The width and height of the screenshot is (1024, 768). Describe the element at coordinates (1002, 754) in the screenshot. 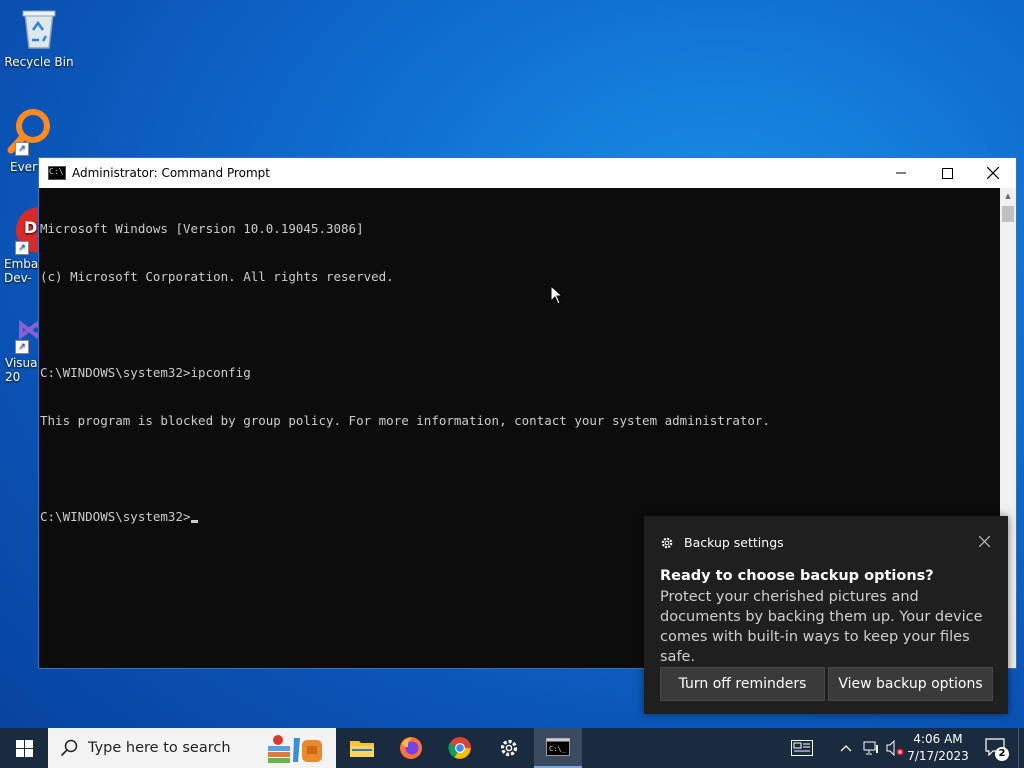

I see `notification-count-badge: 2` at that location.